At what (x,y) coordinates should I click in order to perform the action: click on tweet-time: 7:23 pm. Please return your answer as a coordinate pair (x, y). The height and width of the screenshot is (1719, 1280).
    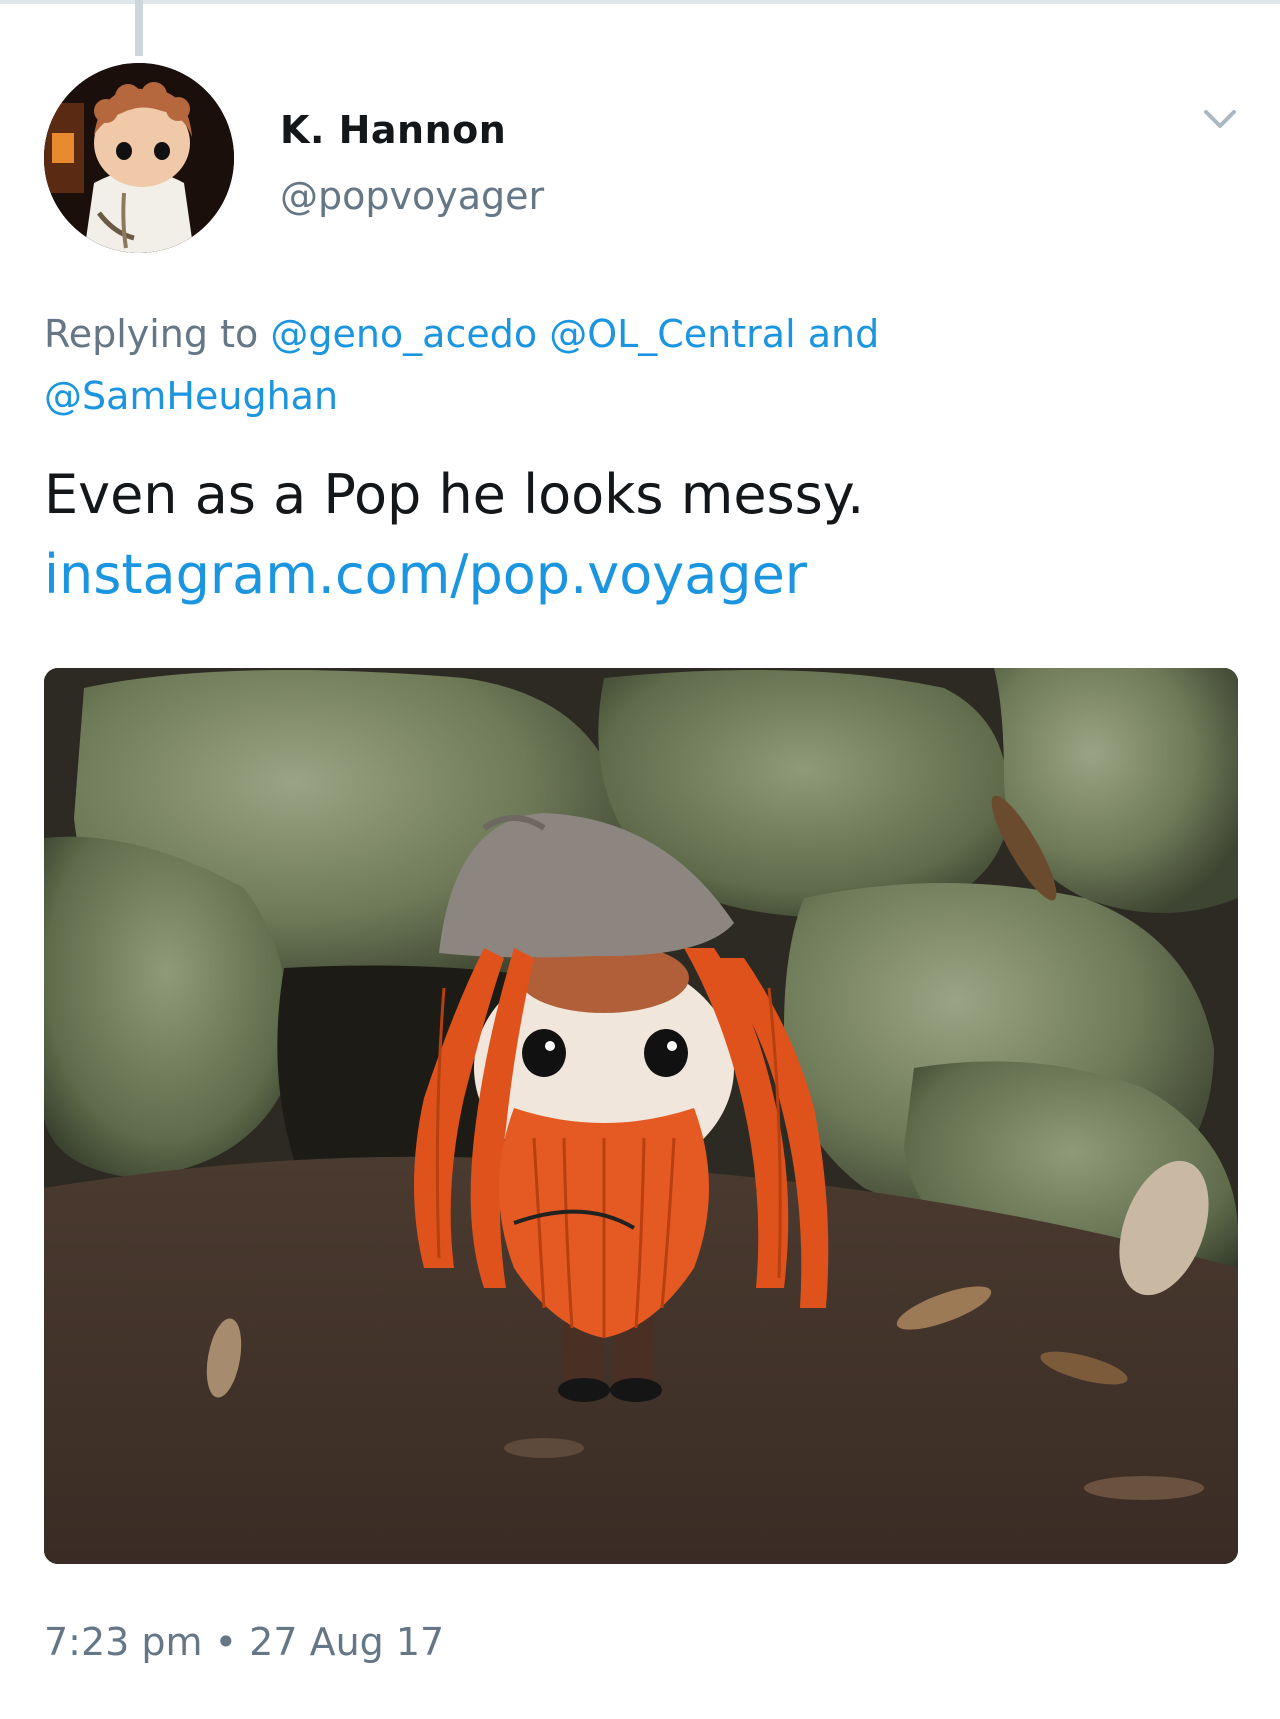
    Looking at the image, I should click on (123, 1642).